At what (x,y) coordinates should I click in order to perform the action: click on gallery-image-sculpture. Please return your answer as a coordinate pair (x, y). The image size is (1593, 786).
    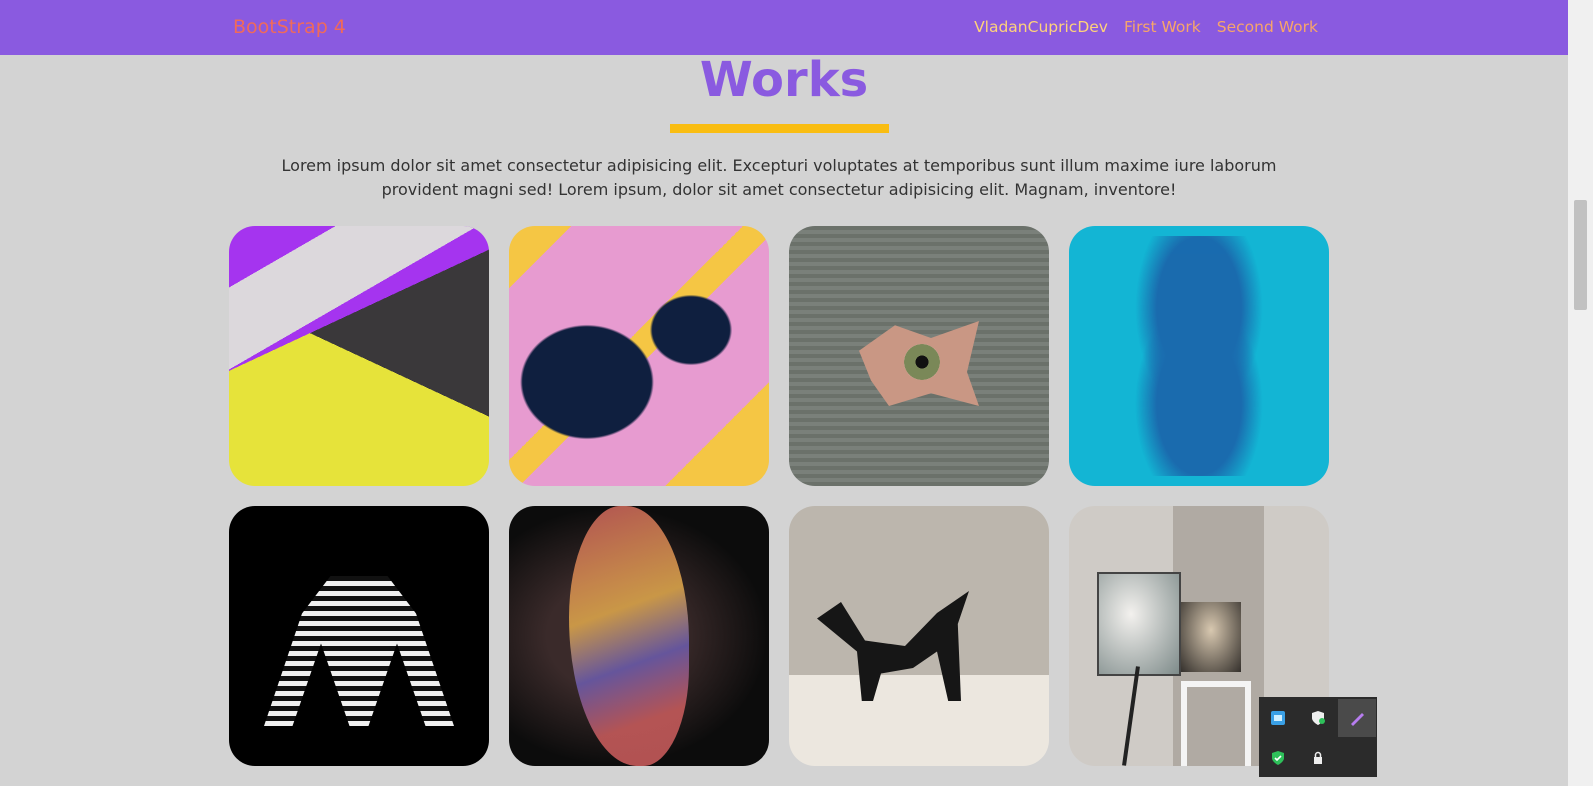
    Looking at the image, I should click on (919, 636).